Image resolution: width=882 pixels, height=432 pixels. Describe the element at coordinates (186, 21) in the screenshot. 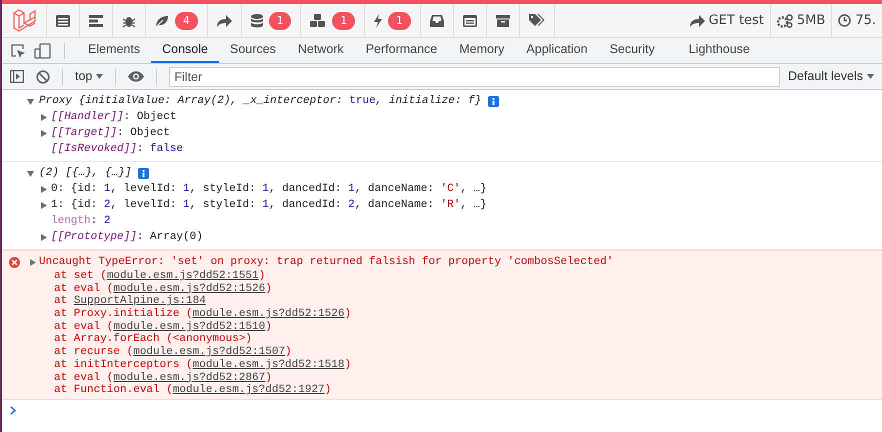

I see `count-badge: 4` at that location.